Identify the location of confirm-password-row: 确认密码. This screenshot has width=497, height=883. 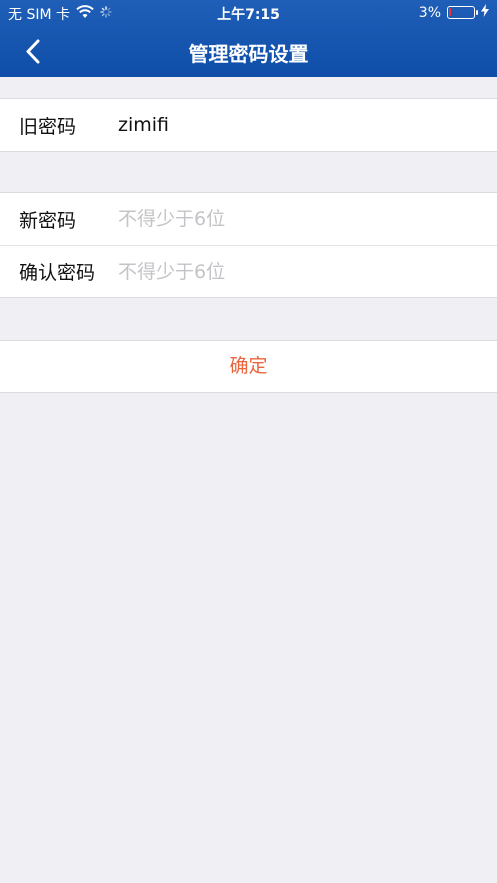
(248, 271).